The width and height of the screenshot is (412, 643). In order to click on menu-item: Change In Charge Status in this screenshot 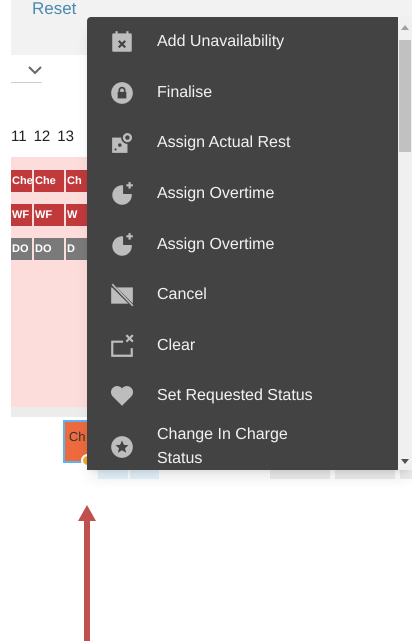, I will do `click(242, 446)`.